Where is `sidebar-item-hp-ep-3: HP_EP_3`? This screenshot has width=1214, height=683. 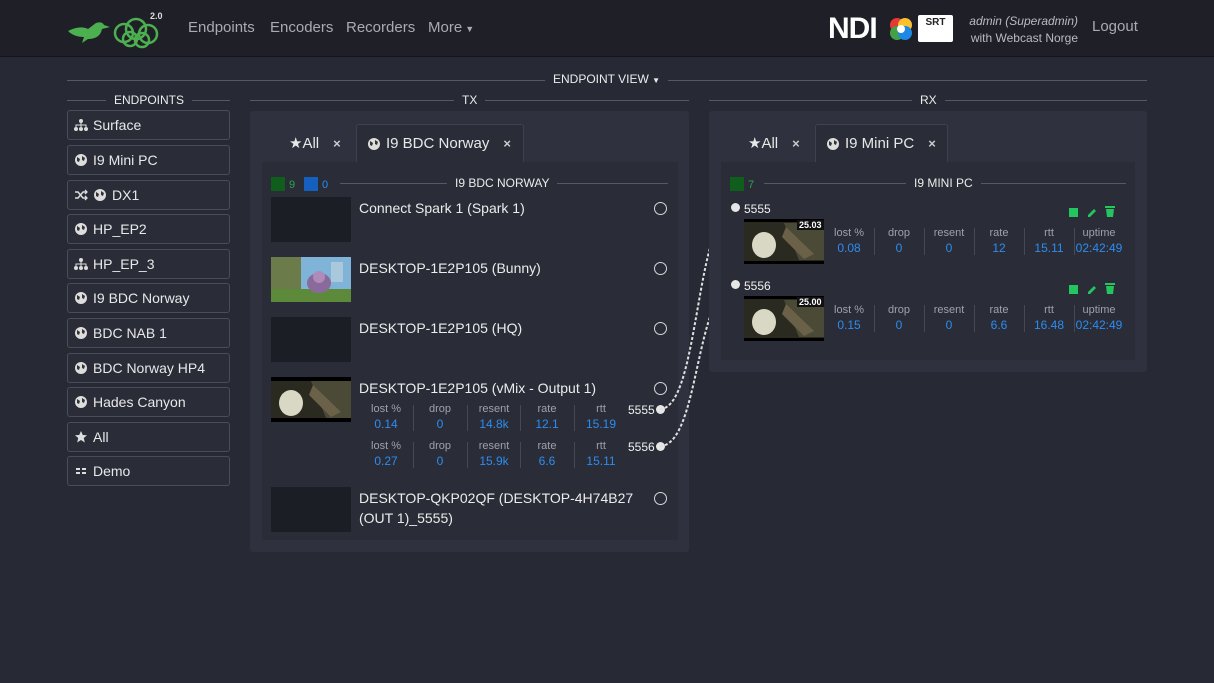 sidebar-item-hp-ep-3: HP_EP_3 is located at coordinates (148, 264).